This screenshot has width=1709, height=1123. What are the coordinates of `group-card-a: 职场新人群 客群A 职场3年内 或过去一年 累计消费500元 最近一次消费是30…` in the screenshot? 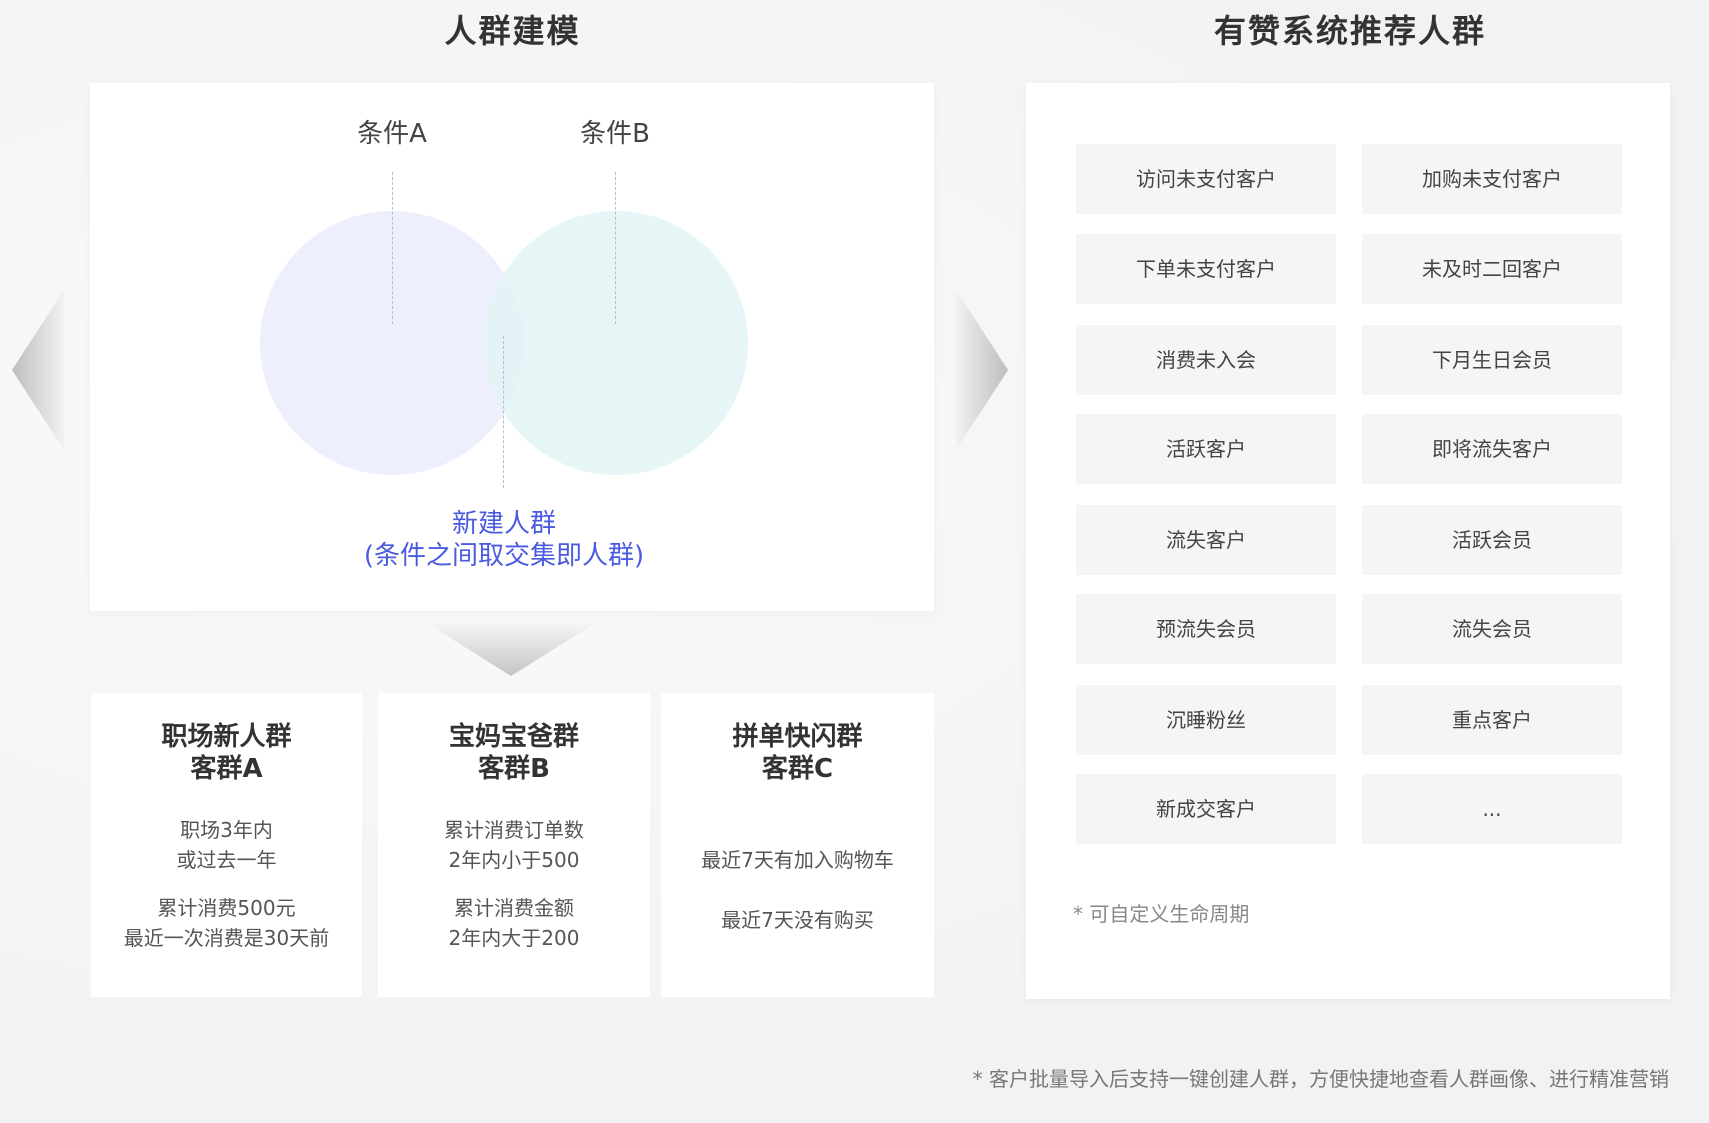 It's located at (226, 845).